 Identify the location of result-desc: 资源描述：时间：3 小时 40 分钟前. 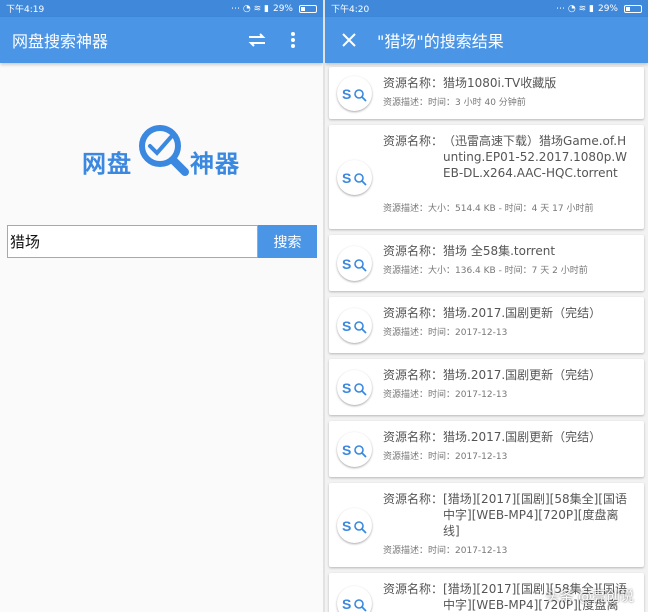
(454, 101).